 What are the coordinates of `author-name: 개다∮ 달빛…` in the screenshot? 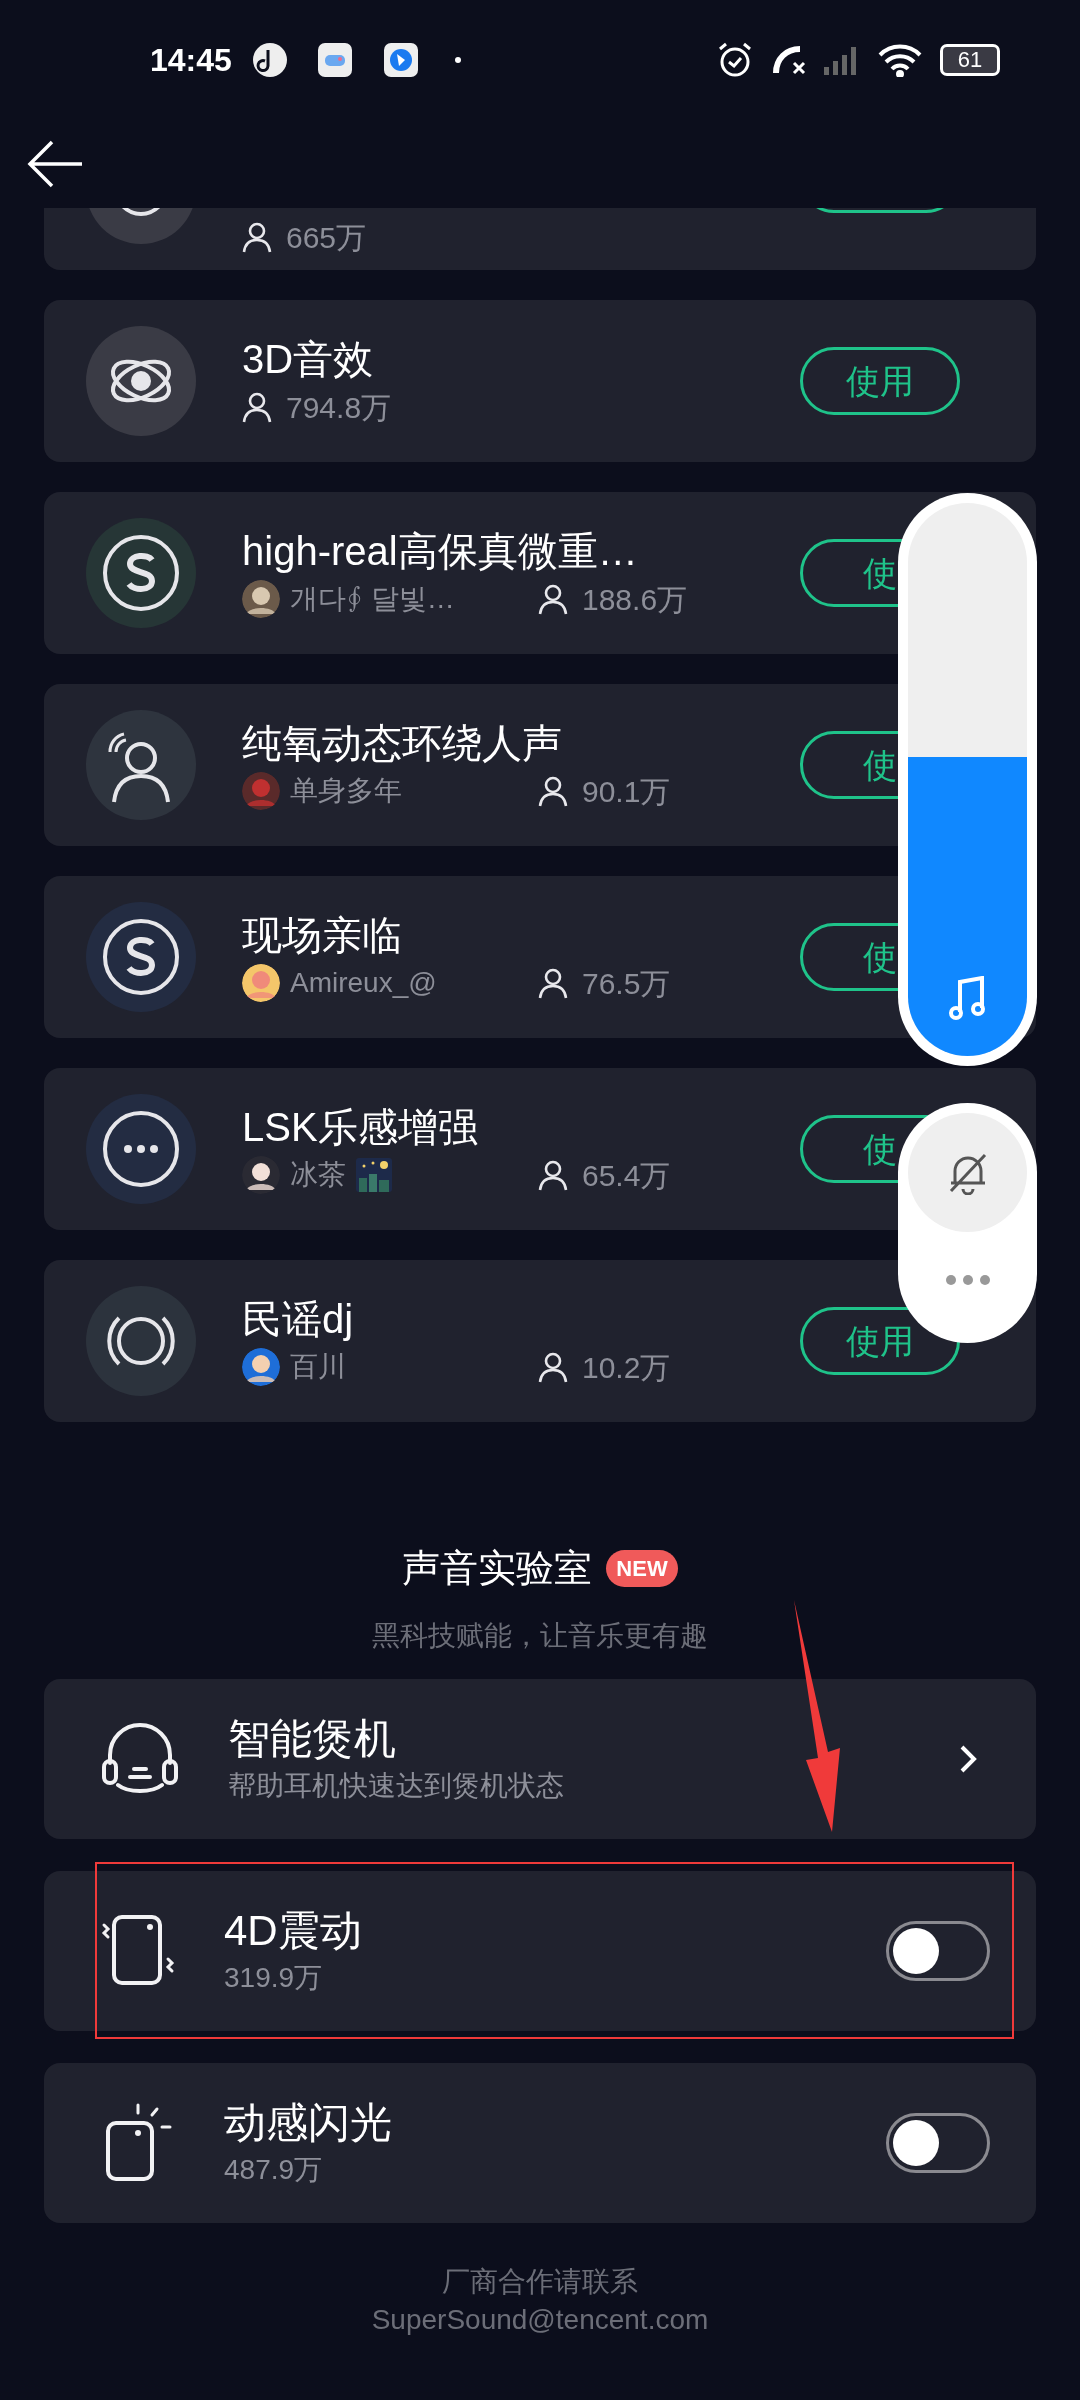 It's located at (372, 599).